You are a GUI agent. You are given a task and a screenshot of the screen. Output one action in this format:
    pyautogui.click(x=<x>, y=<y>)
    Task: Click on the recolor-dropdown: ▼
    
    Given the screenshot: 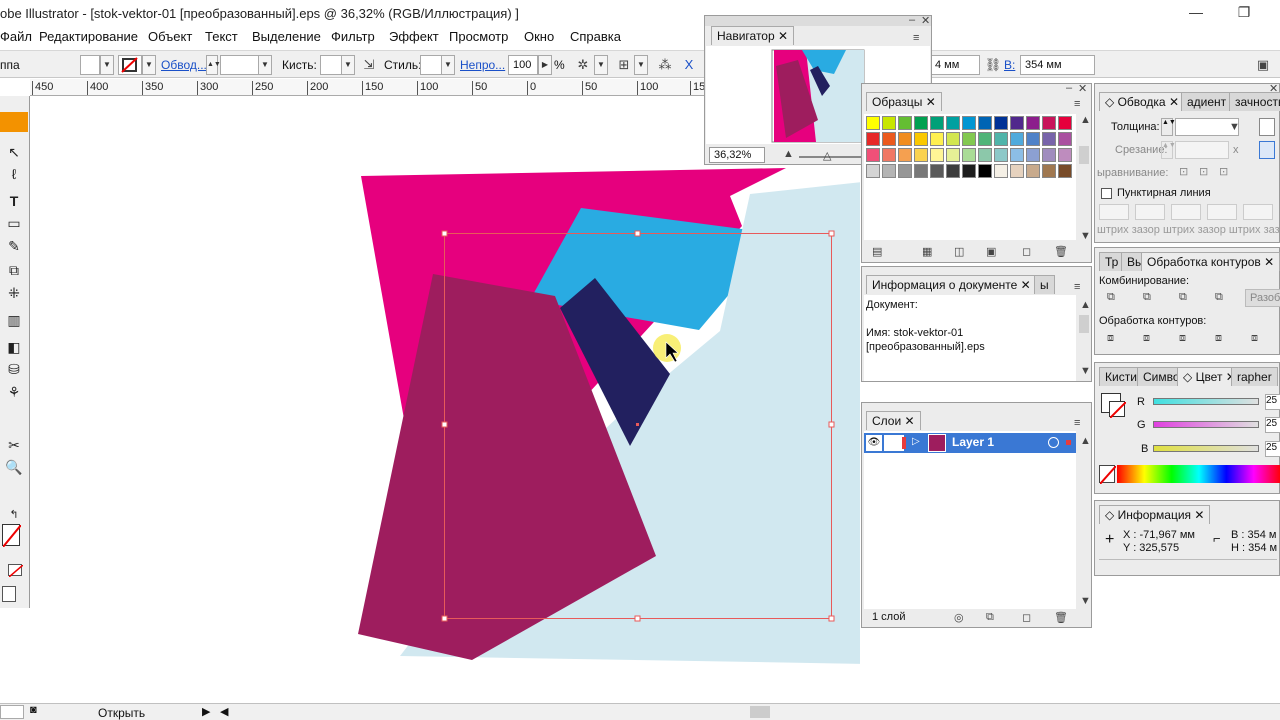 What is the action you would take?
    pyautogui.click(x=601, y=65)
    